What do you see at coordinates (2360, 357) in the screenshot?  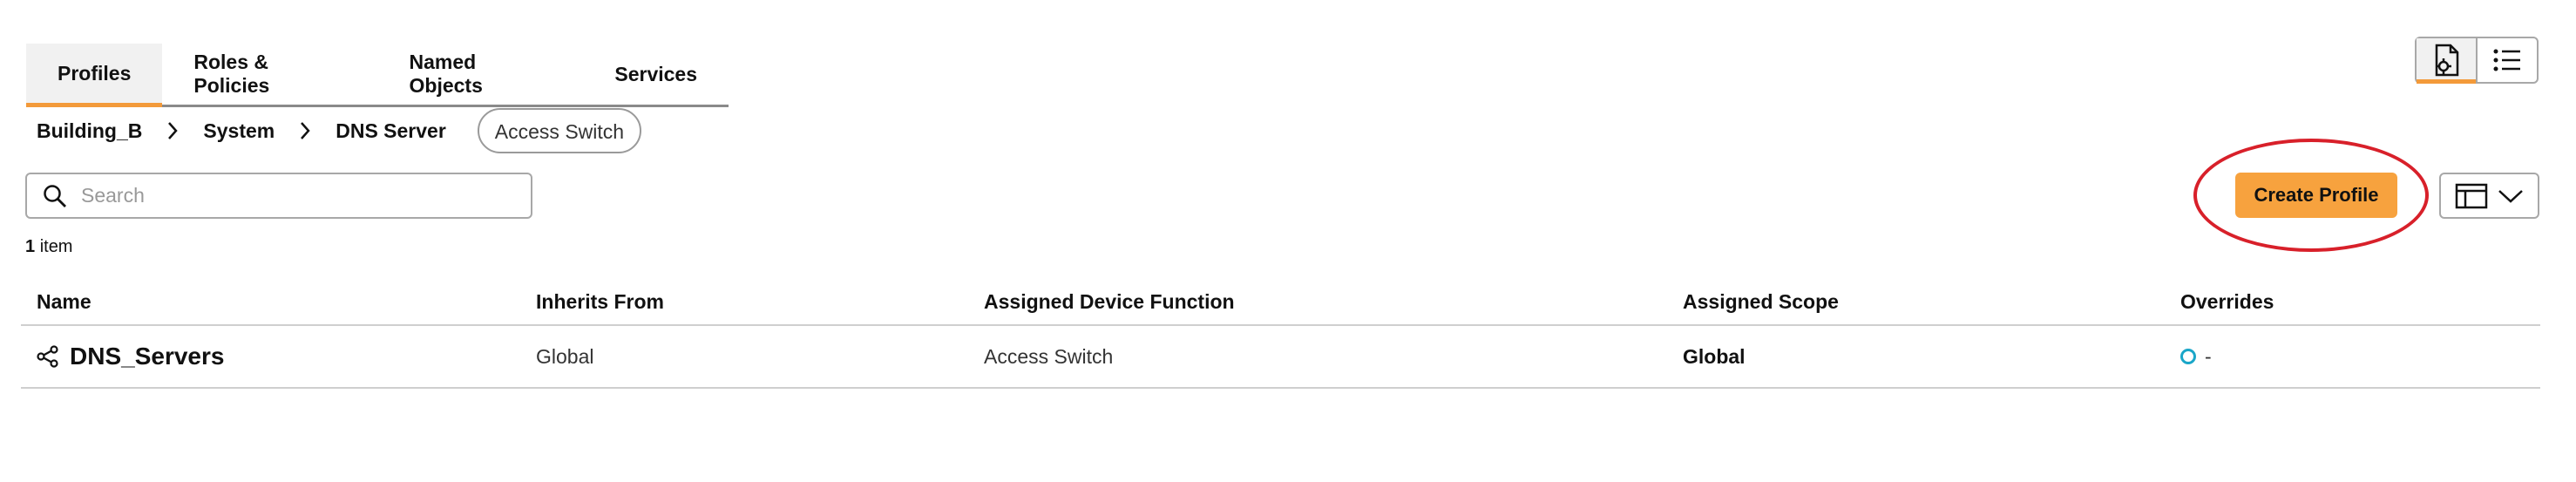 I see `cell-overrides: -` at bounding box center [2360, 357].